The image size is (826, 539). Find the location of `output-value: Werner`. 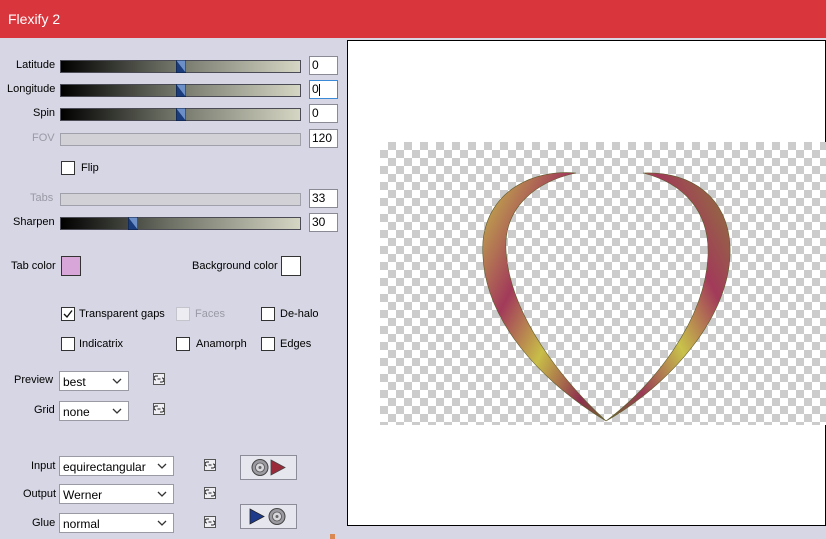

output-value: Werner is located at coordinates (83, 495).